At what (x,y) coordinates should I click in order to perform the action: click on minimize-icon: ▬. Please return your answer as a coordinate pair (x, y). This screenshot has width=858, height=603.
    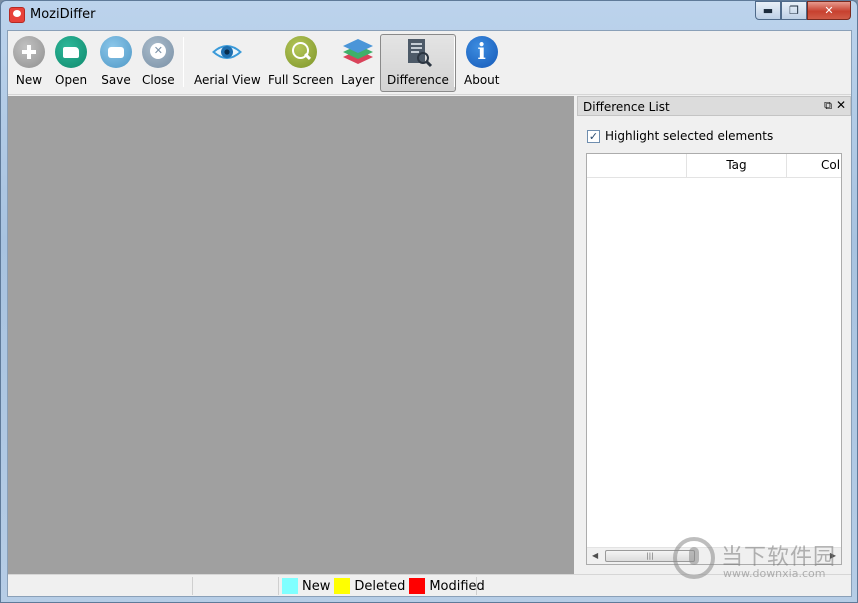
    Looking at the image, I should click on (768, 10).